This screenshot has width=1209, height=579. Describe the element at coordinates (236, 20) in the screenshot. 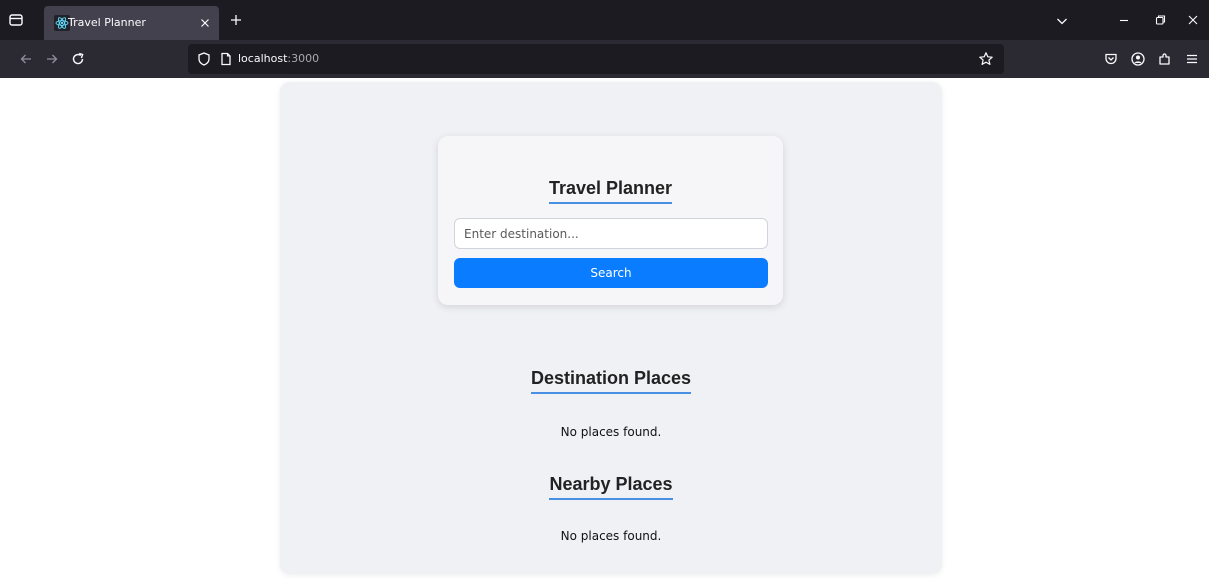

I see `plus-icon` at that location.